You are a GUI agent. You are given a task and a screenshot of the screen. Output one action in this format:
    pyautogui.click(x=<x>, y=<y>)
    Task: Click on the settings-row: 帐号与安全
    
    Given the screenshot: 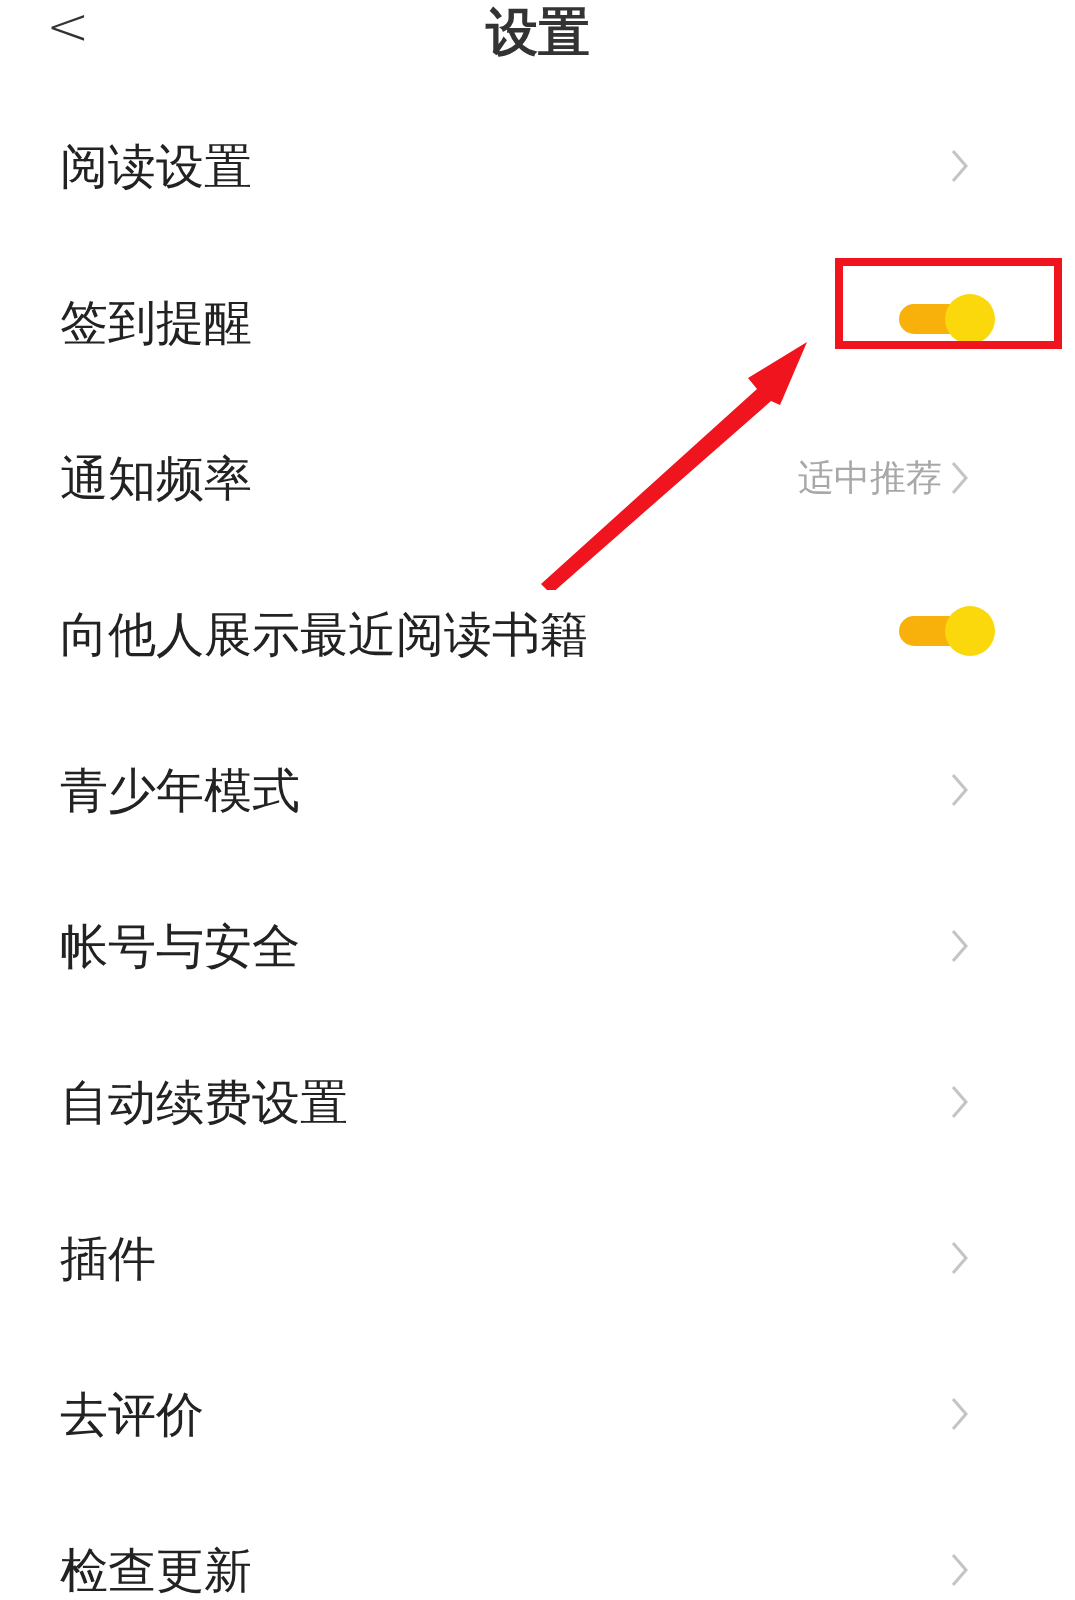 What is the action you would take?
    pyautogui.click(x=537, y=946)
    